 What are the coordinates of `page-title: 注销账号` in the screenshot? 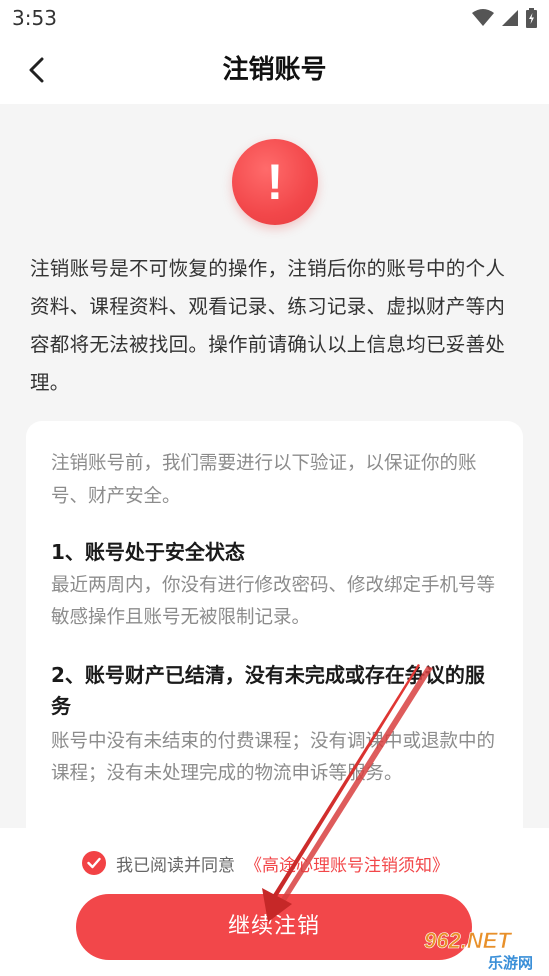 It's located at (274, 70).